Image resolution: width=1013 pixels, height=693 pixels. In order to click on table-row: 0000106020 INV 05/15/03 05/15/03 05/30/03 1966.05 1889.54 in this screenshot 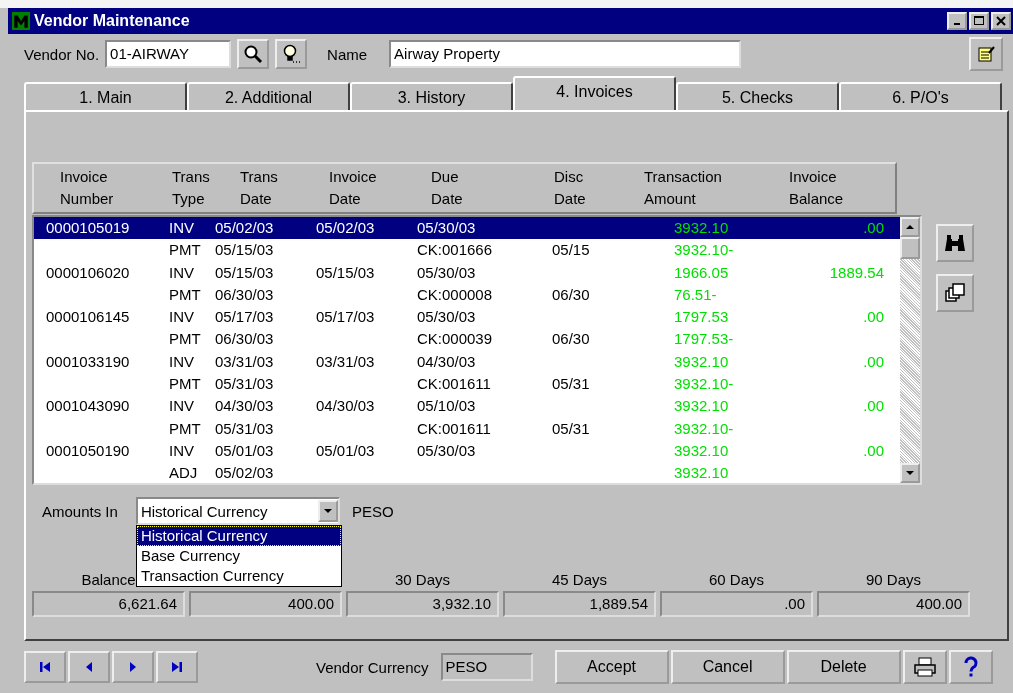, I will do `click(467, 272)`.